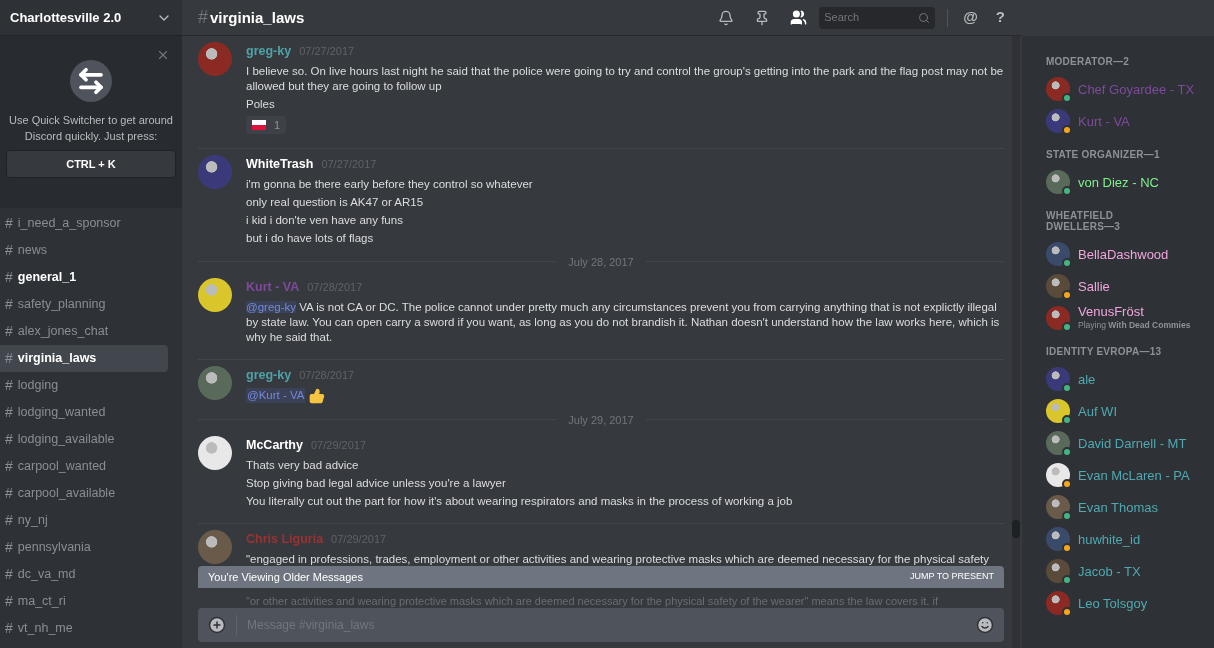 This screenshot has height=648, width=1214. Describe the element at coordinates (276, 395) in the screenshot. I see `mention: @Kurt - VA` at that location.